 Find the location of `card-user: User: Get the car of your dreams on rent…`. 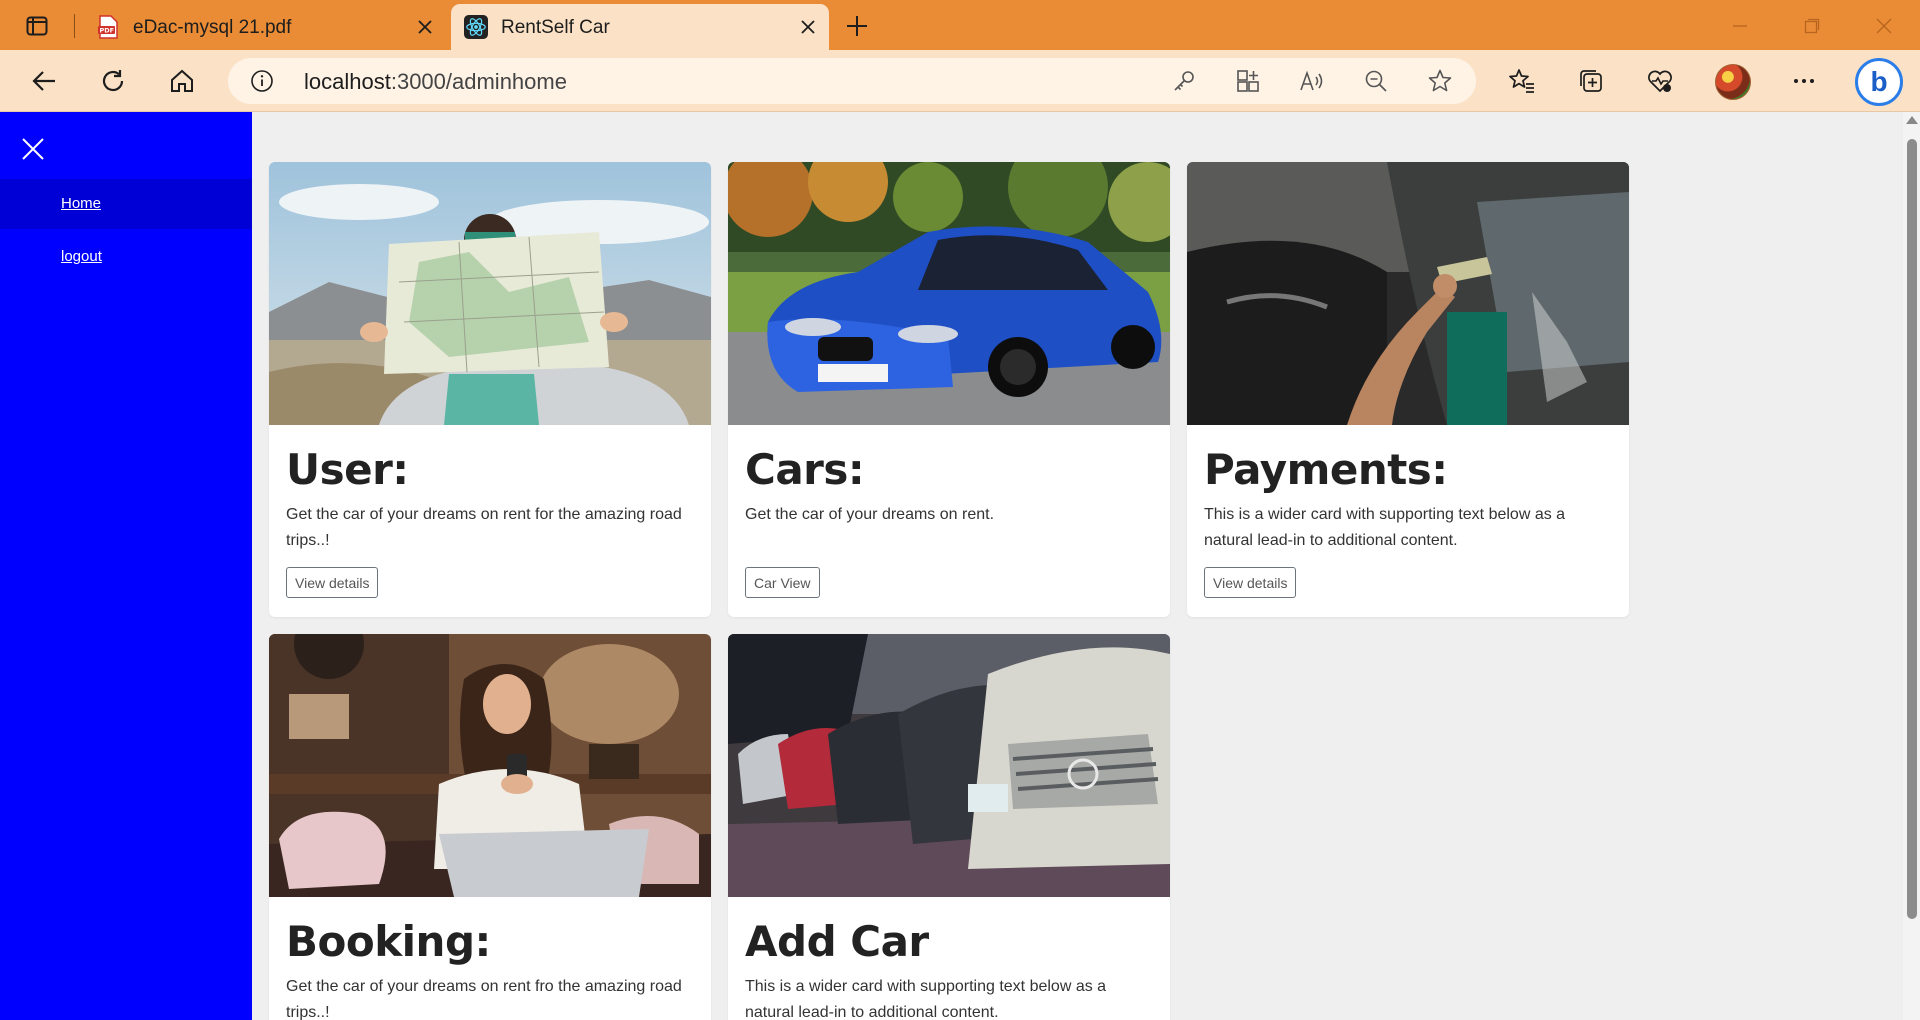

card-user: User: Get the car of your dreams on rent… is located at coordinates (490, 389).